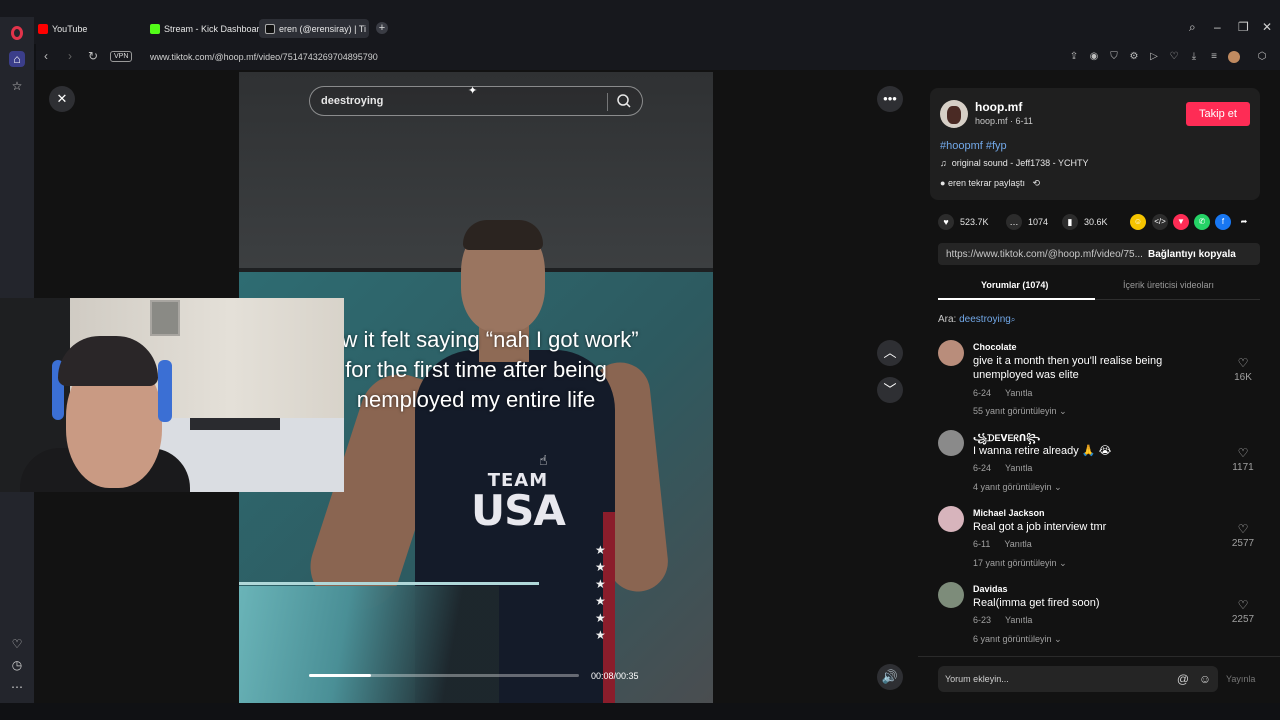 The height and width of the screenshot is (720, 1280). Describe the element at coordinates (998, 107) in the screenshot. I see `author-username: hoop.mf` at that location.